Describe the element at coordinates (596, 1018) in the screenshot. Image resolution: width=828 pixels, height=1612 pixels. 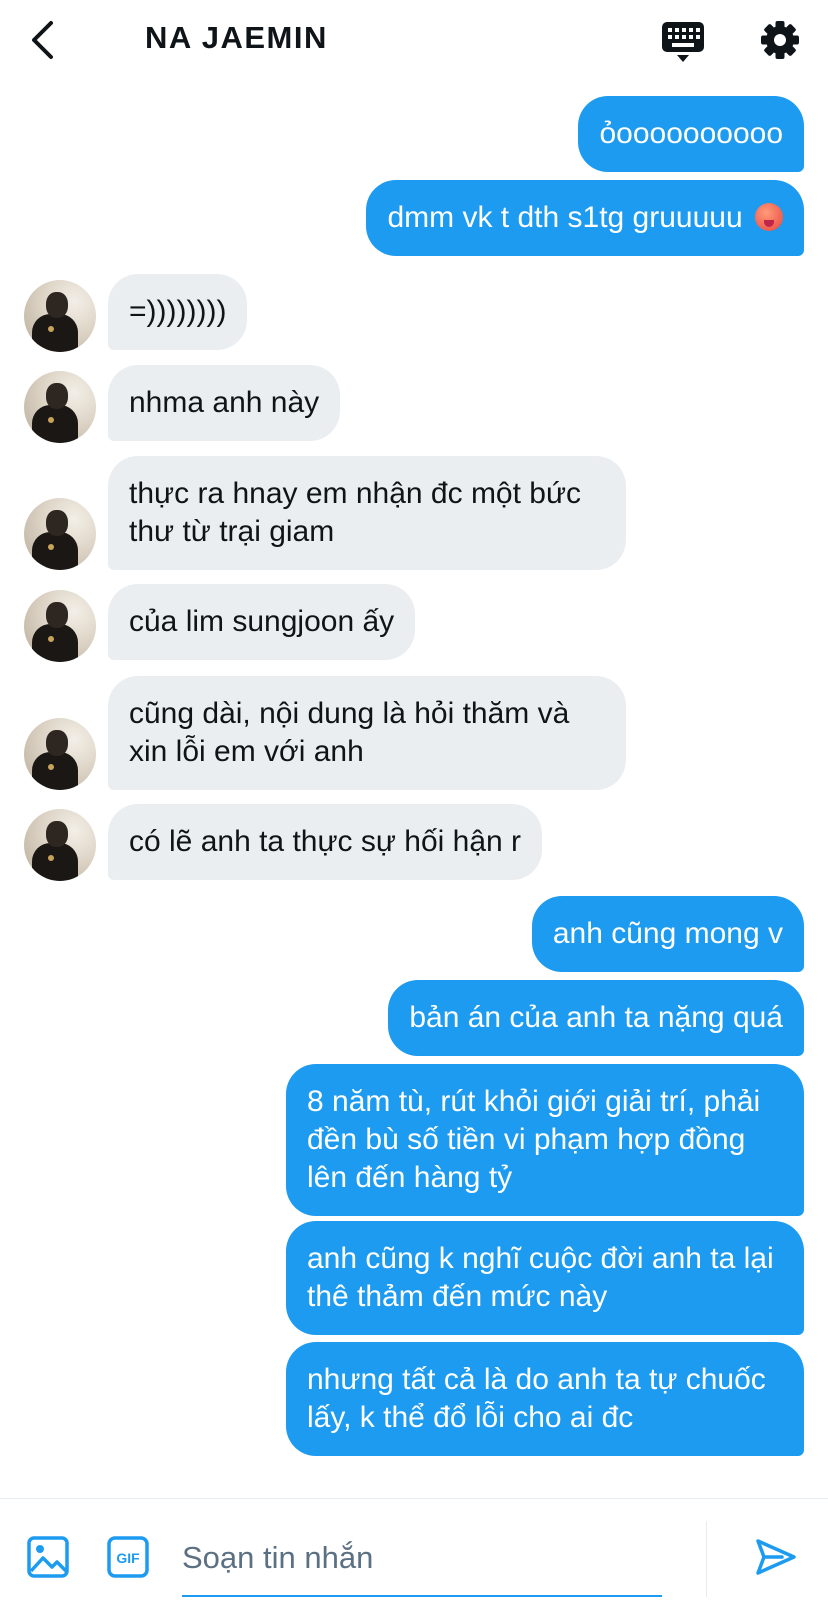
I see `message-bubble-outgoing: bản án của anh ta nặng quá` at that location.